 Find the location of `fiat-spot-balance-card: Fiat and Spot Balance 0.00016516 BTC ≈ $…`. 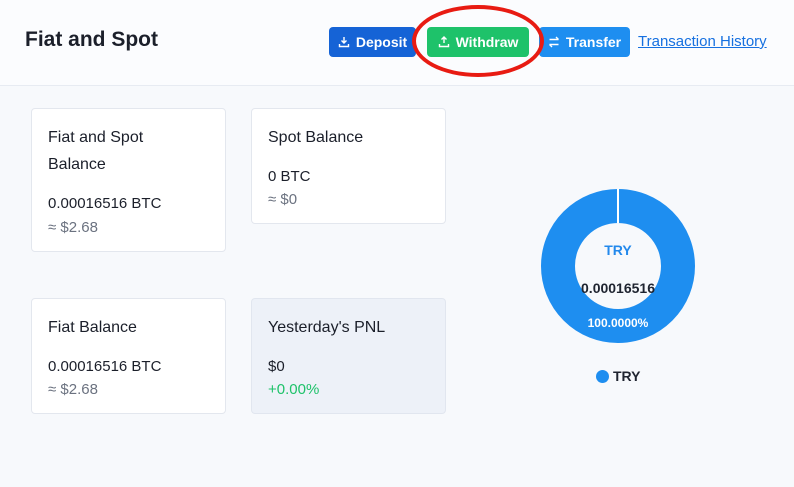

fiat-spot-balance-card: Fiat and Spot Balance 0.00016516 BTC ≈ $… is located at coordinates (128, 180).